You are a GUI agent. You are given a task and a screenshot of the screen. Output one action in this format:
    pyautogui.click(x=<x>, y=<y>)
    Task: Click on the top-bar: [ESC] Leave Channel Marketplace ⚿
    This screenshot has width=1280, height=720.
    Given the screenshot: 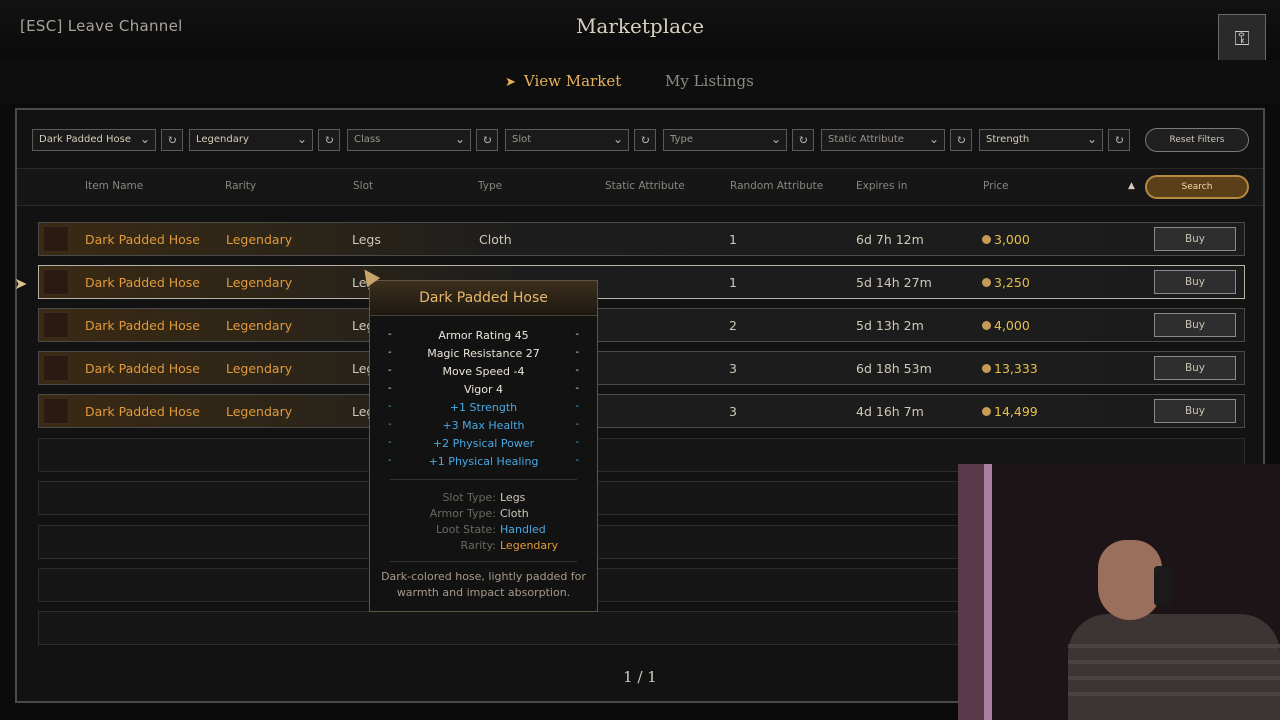 What is the action you would take?
    pyautogui.click(x=640, y=31)
    